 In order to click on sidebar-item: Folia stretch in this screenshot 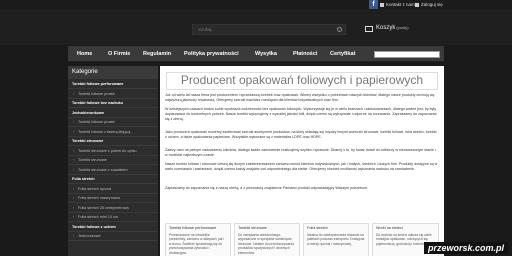, I will do `click(113, 179)`.